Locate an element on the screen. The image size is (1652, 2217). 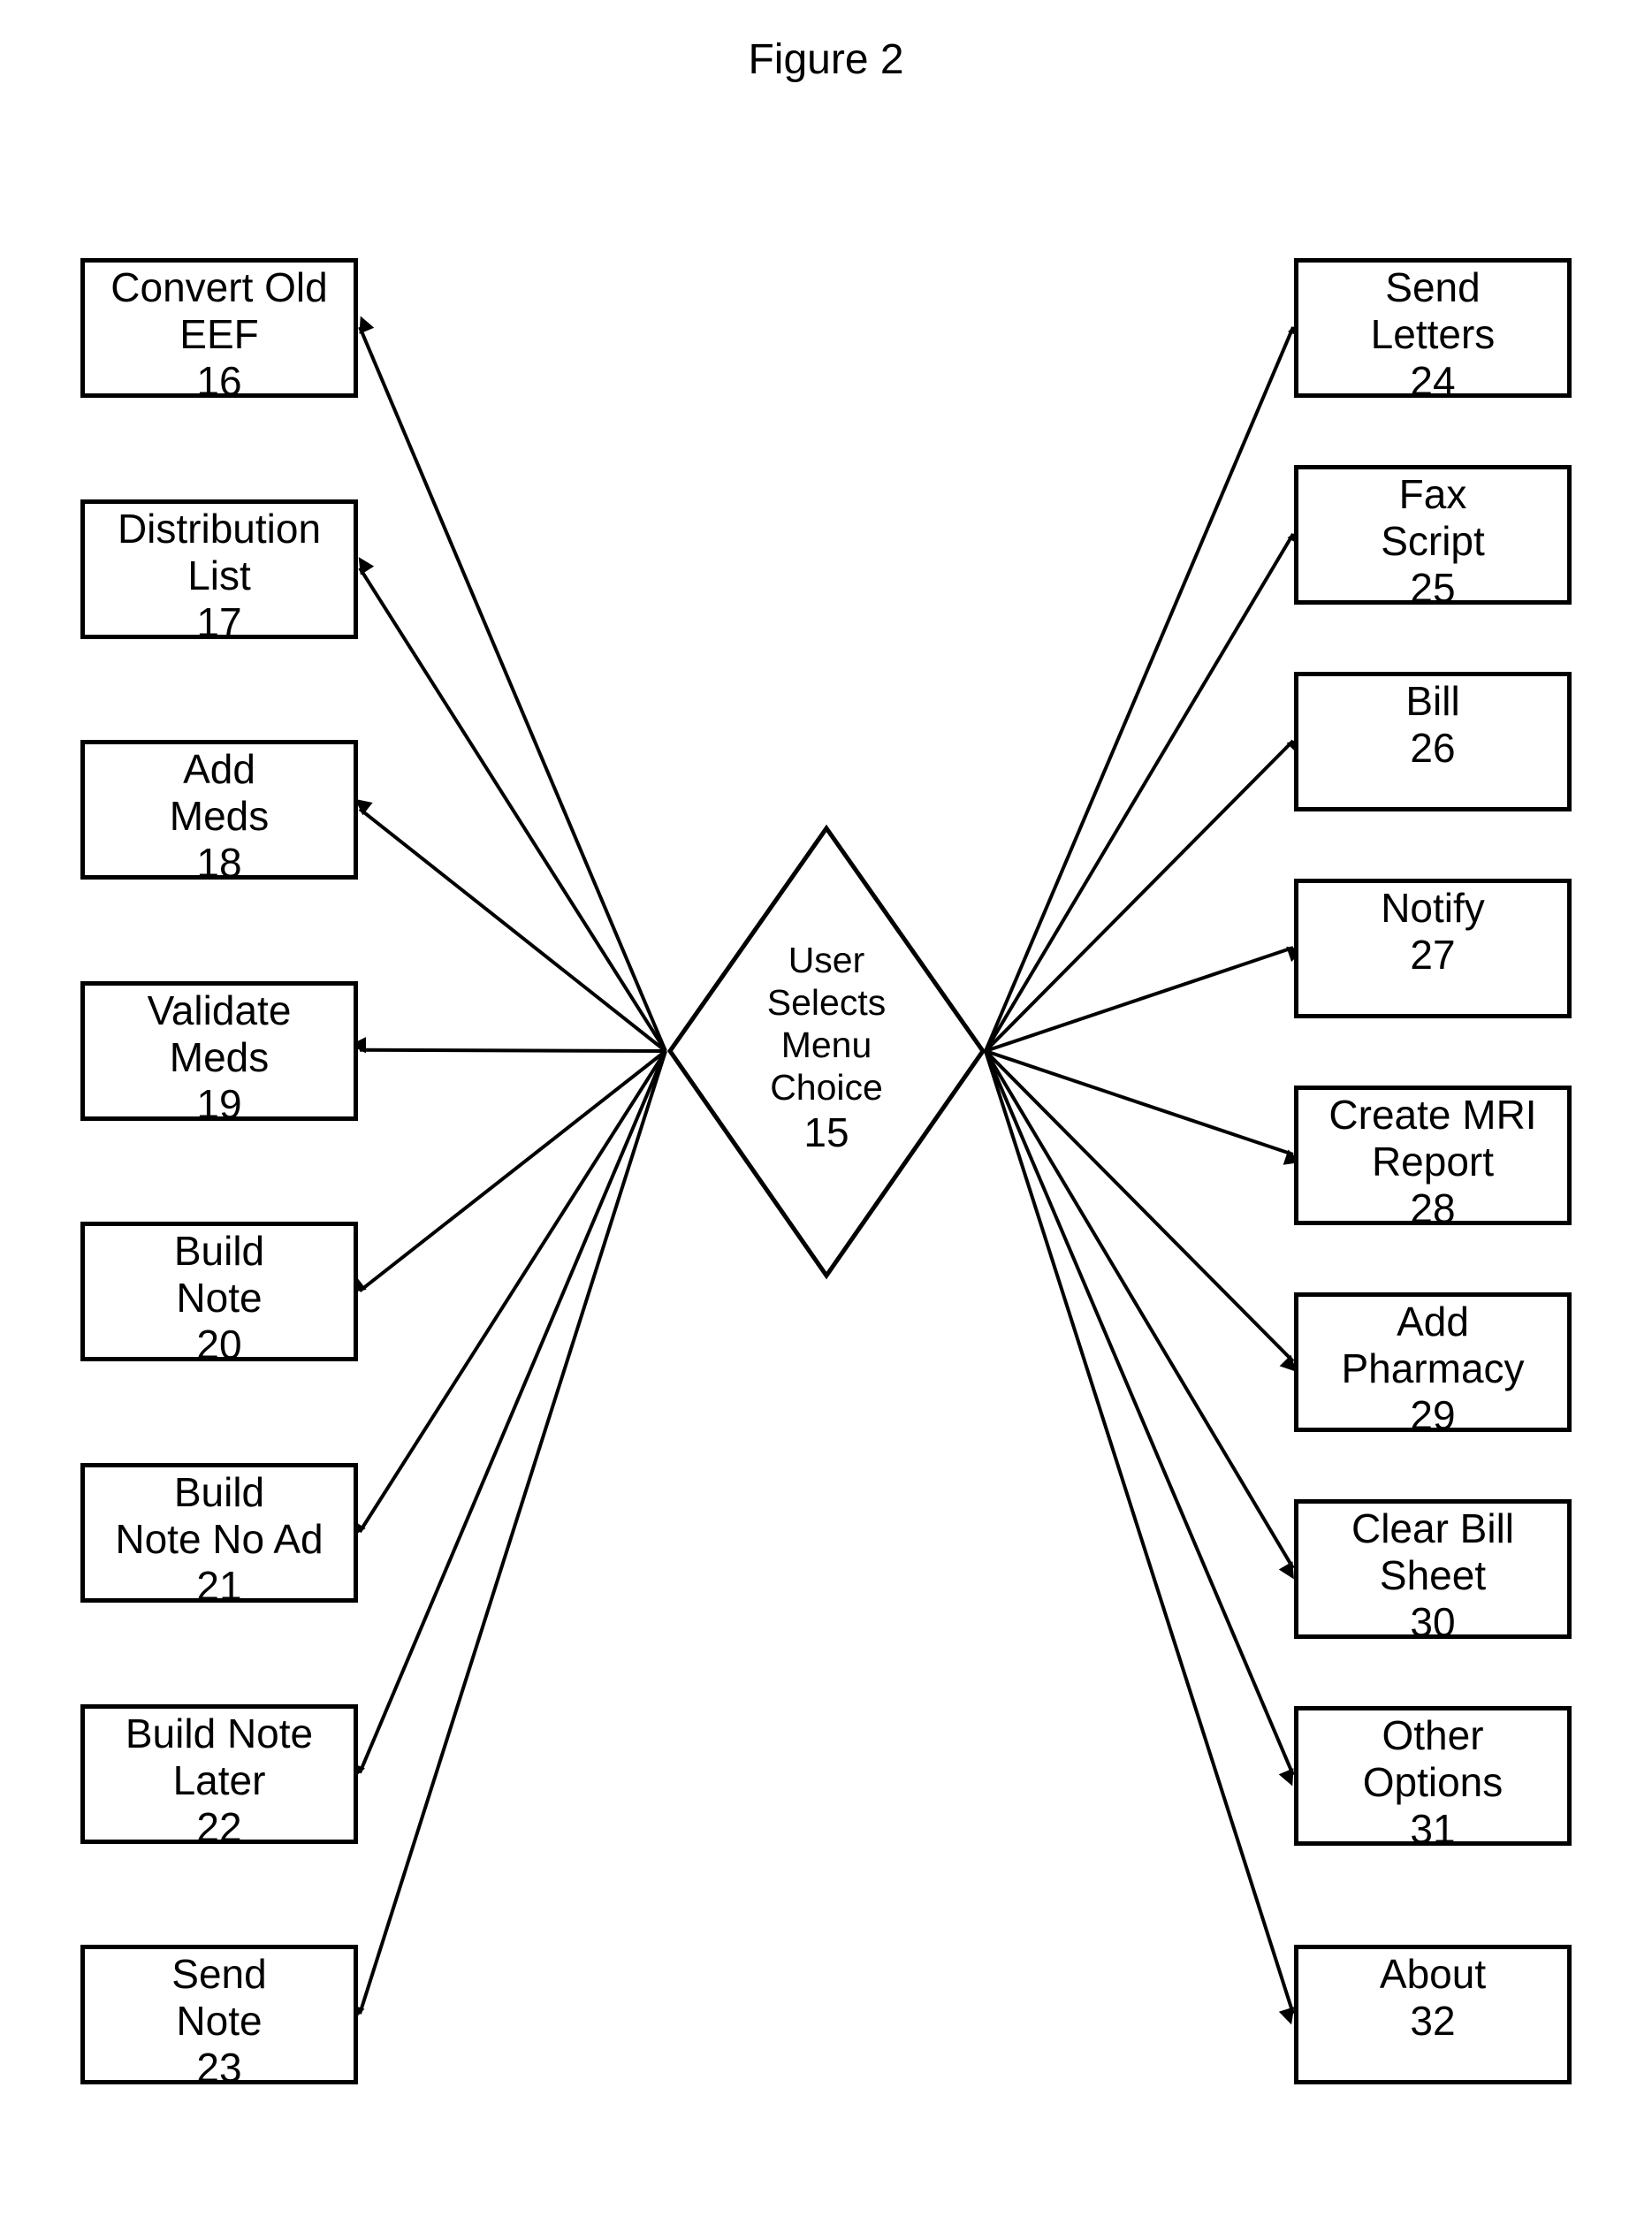
menu-box-label: Fax Script 25 is located at coordinates (1432, 541).